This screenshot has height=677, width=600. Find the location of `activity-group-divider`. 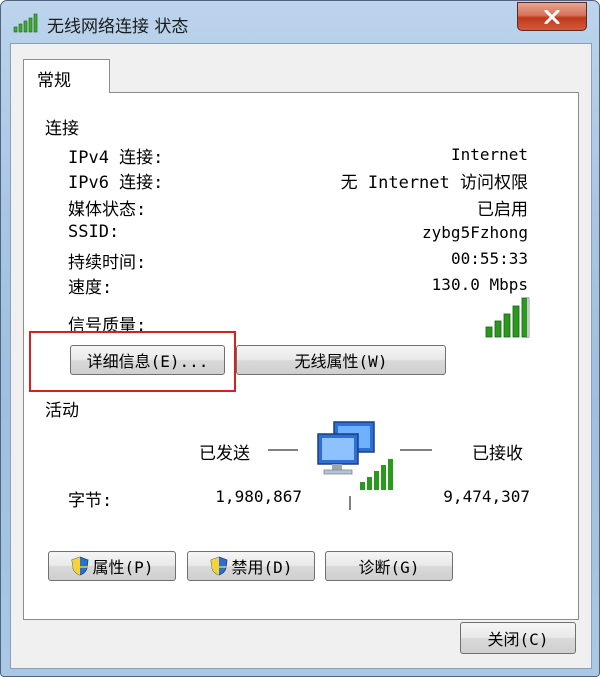

activity-group-divider is located at coordinates (330, 406).